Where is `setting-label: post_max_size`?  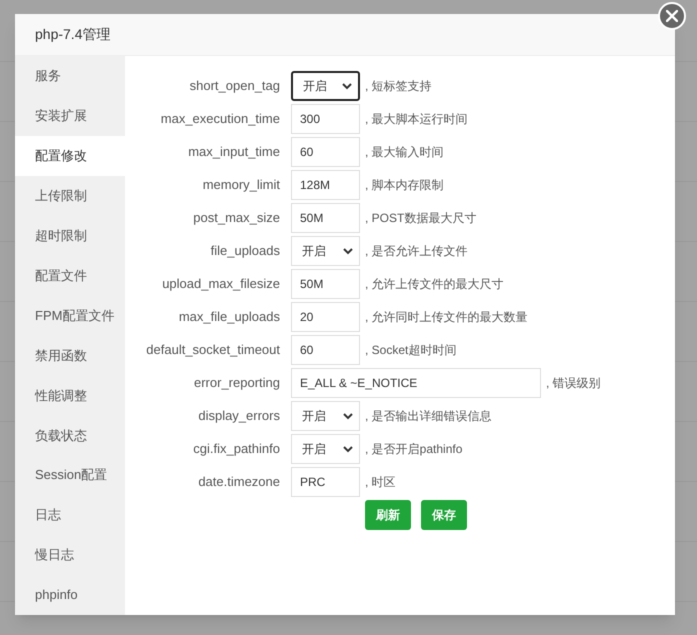
setting-label: post_max_size is located at coordinates (236, 218).